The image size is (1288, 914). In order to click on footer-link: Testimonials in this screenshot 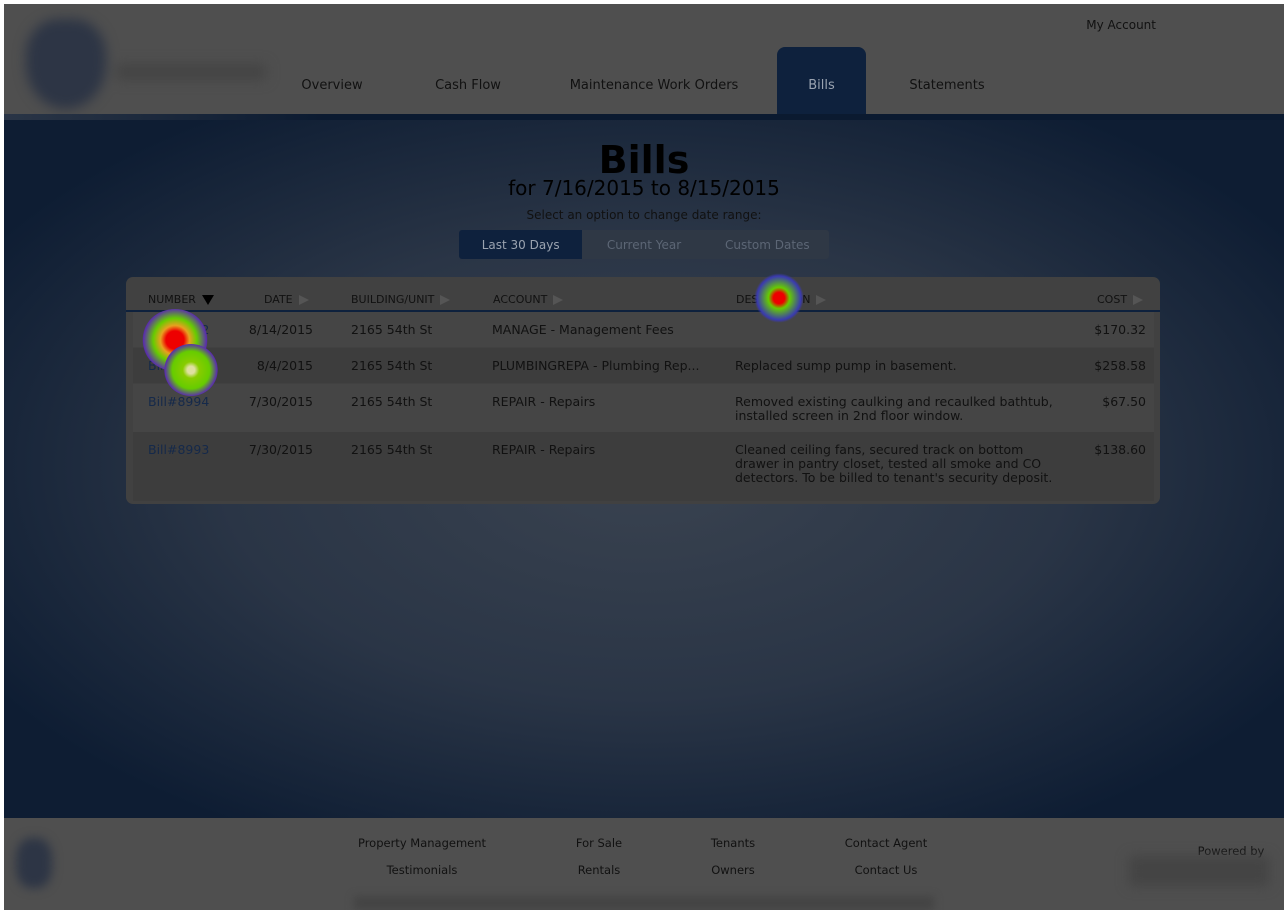, I will do `click(422, 870)`.